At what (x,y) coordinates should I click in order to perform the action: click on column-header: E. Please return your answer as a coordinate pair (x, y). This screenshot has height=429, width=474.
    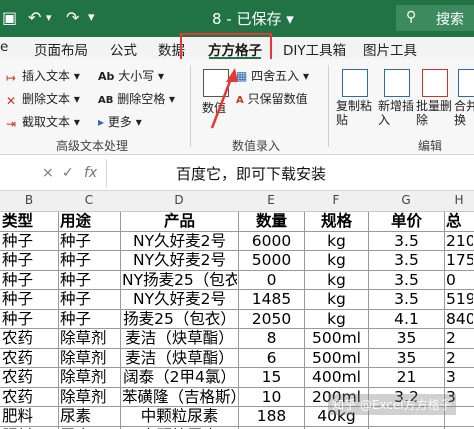
    Looking at the image, I should click on (271, 200).